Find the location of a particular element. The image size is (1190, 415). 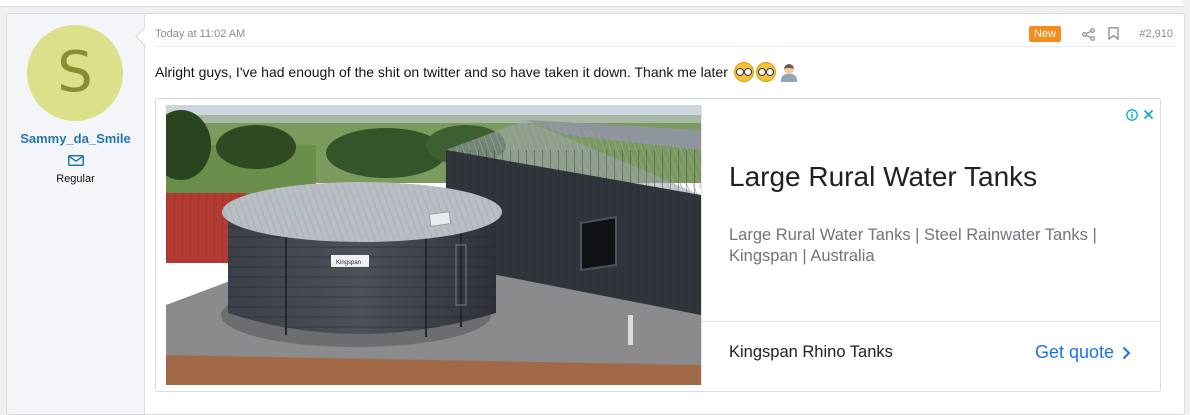

close-icon is located at coordinates (1148, 114).